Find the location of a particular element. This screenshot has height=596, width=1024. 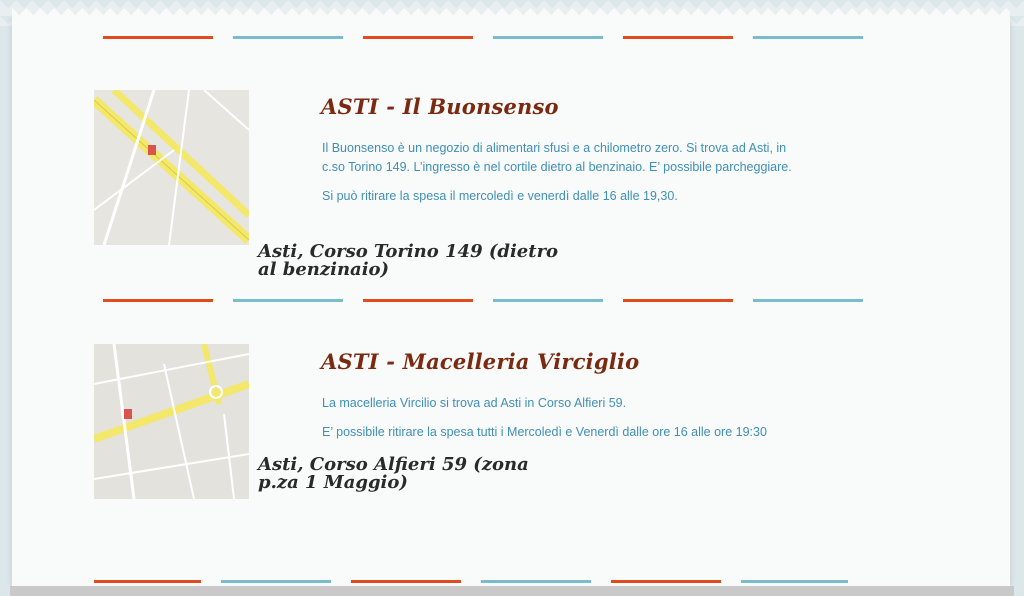

paper-bottom-shadow is located at coordinates (512, 591).